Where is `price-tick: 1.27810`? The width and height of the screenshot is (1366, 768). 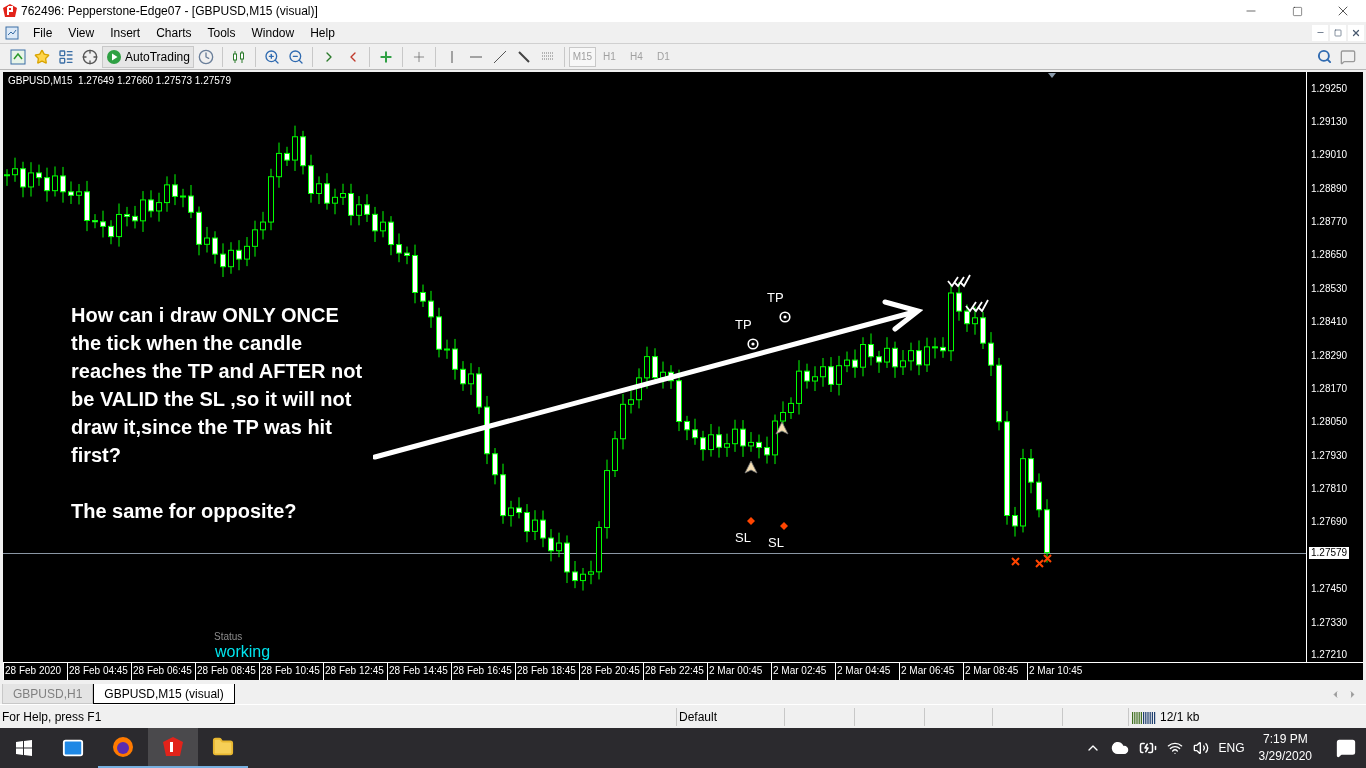 price-tick: 1.27810 is located at coordinates (1329, 489).